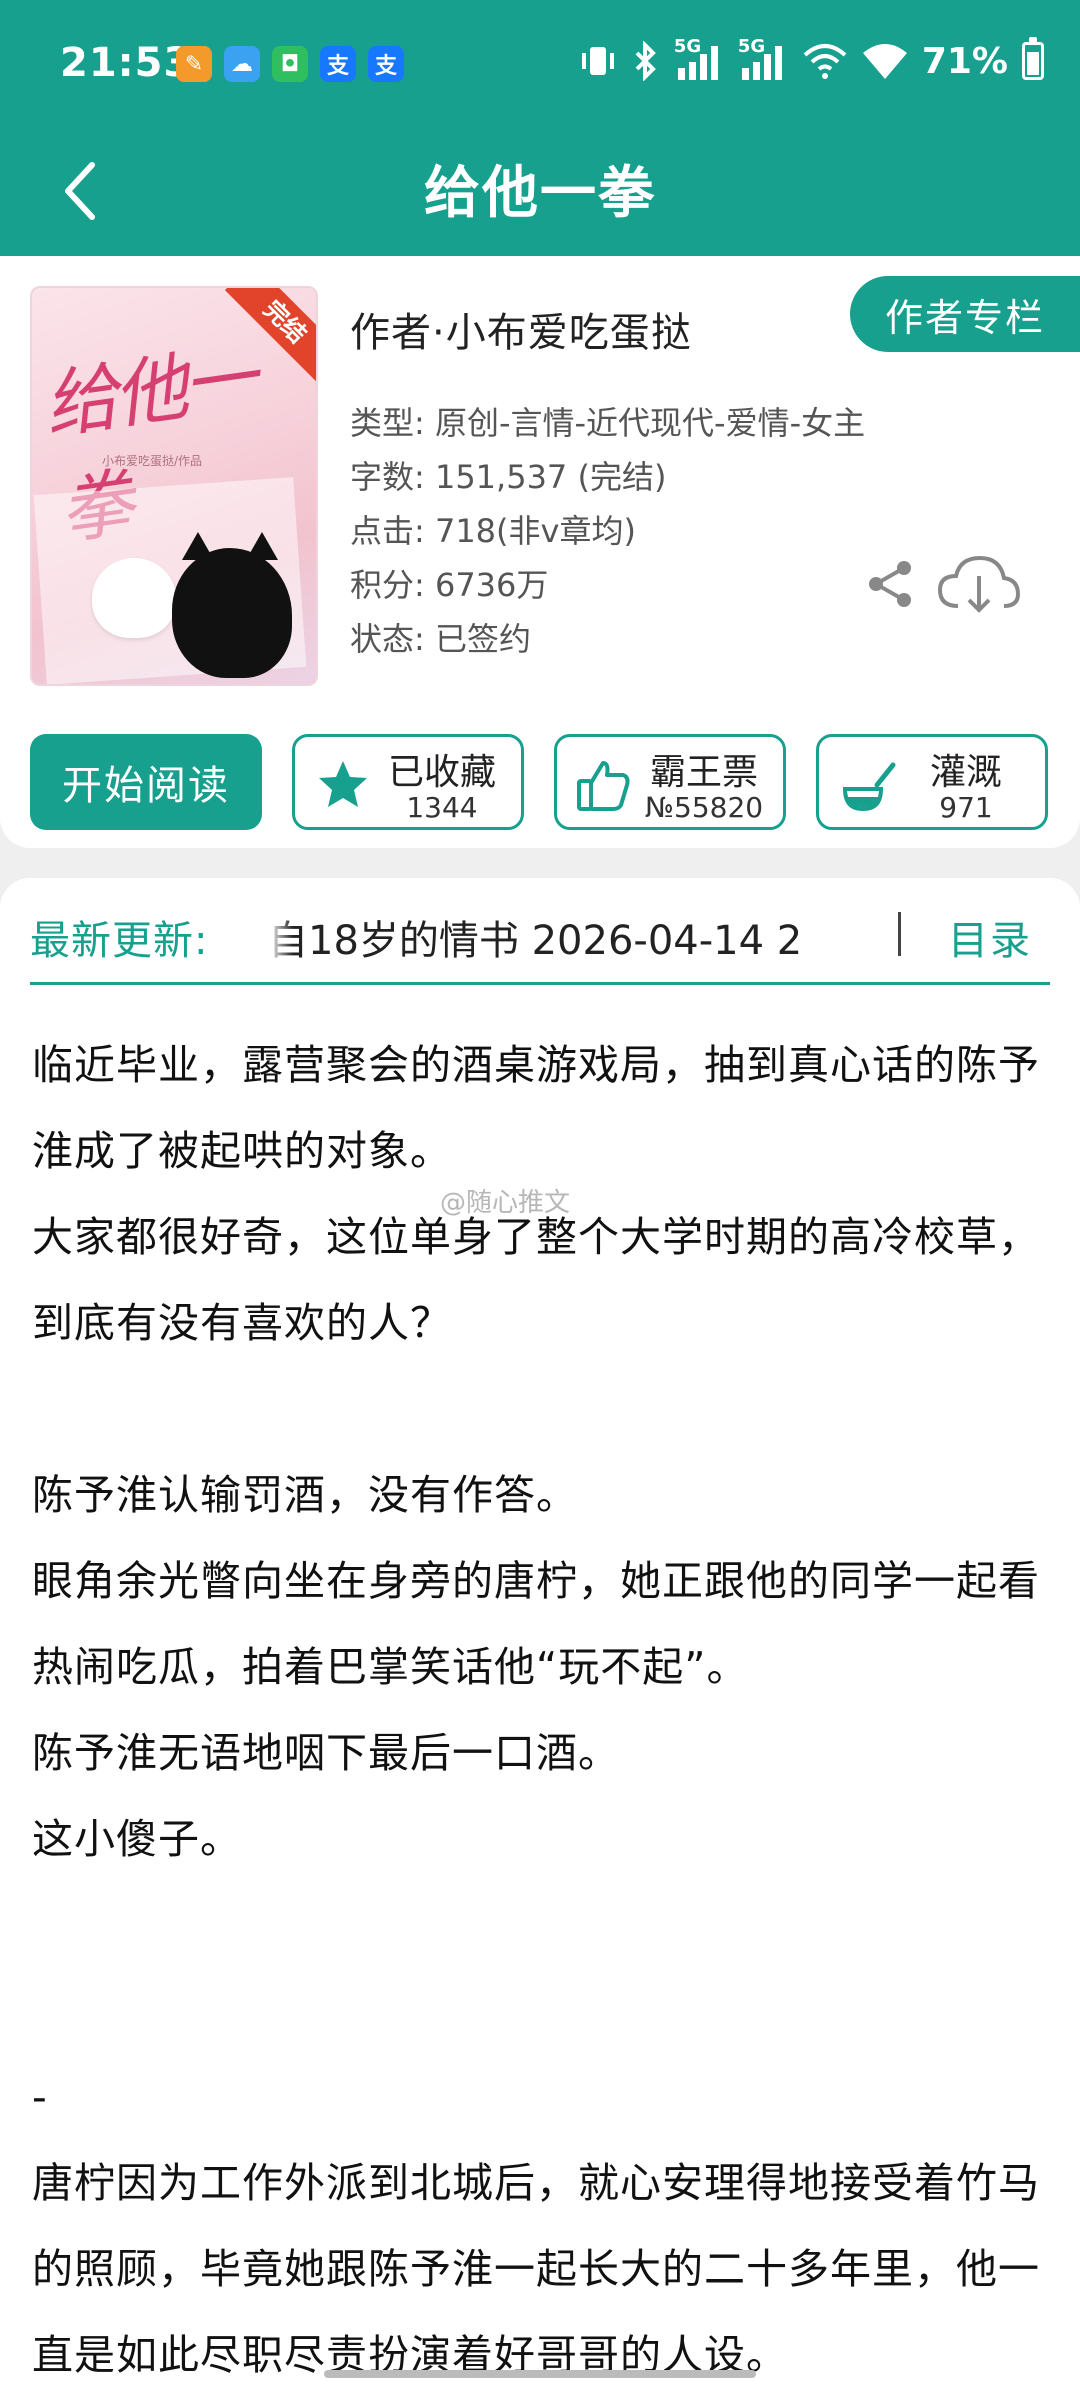 The width and height of the screenshot is (1080, 2400). Describe the element at coordinates (242, 64) in the screenshot. I see `cloud-app-icon: ☁` at that location.